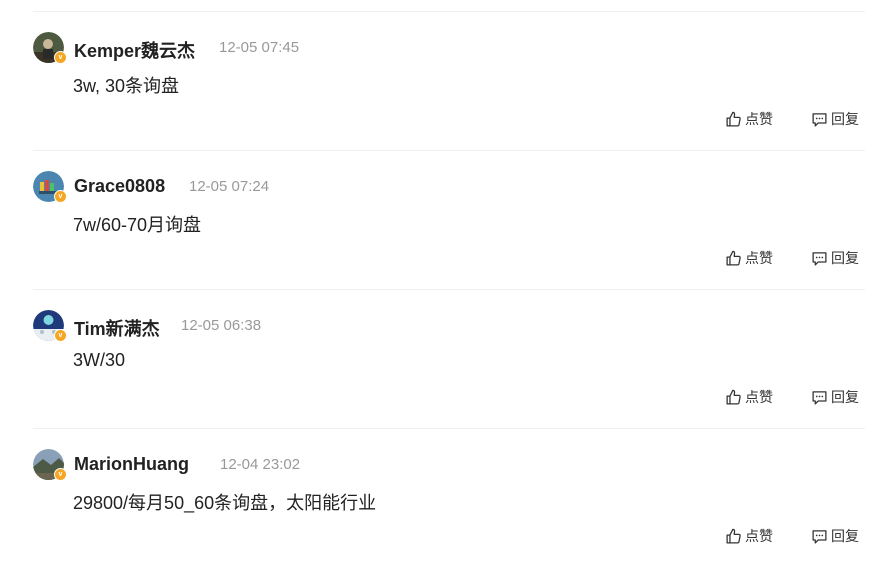 The width and height of the screenshot is (891, 567). Describe the element at coordinates (137, 225) in the screenshot. I see `comment-content: 7w/60-70月询盘` at that location.